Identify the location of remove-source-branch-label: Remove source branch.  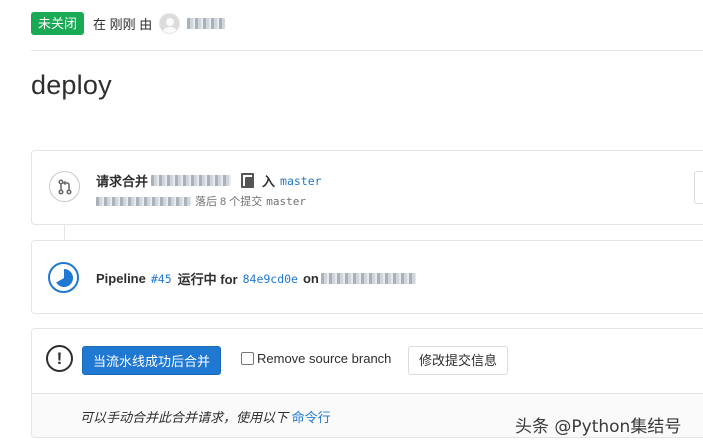
(324, 358).